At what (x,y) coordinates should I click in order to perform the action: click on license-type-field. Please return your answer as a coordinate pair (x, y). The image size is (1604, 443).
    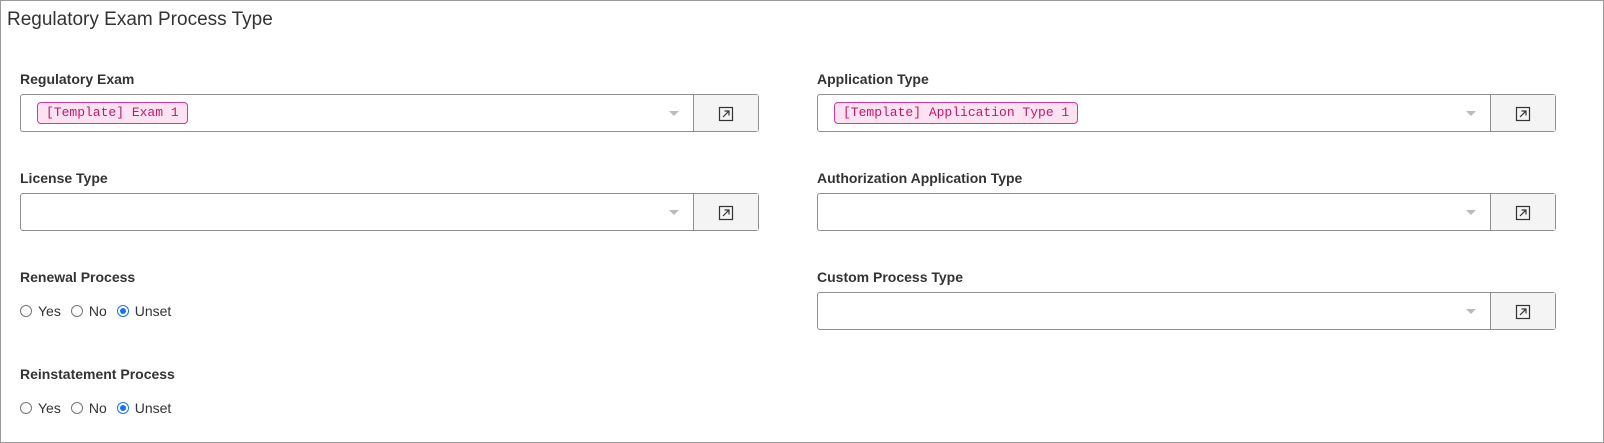
    Looking at the image, I should click on (389, 212).